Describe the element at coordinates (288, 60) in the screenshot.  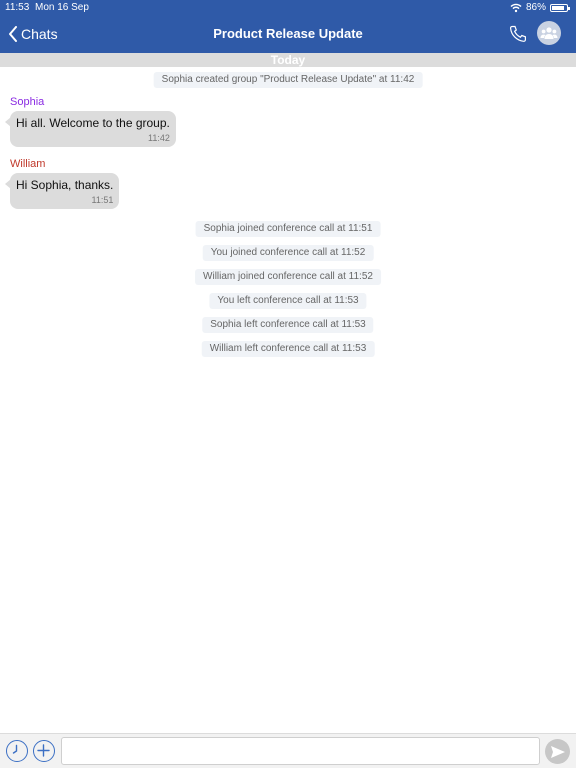
I see `date-divider: Today` at that location.